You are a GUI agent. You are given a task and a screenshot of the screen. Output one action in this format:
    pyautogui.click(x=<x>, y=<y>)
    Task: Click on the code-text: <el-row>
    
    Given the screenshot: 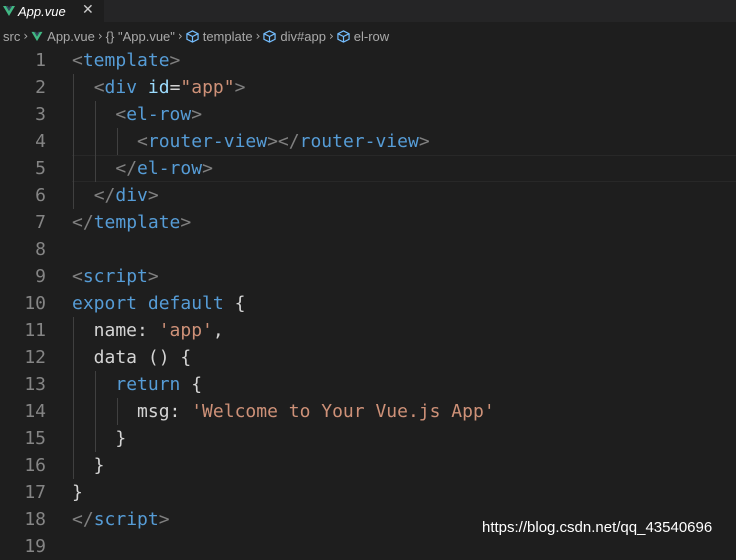 What is the action you would take?
    pyautogui.click(x=137, y=114)
    